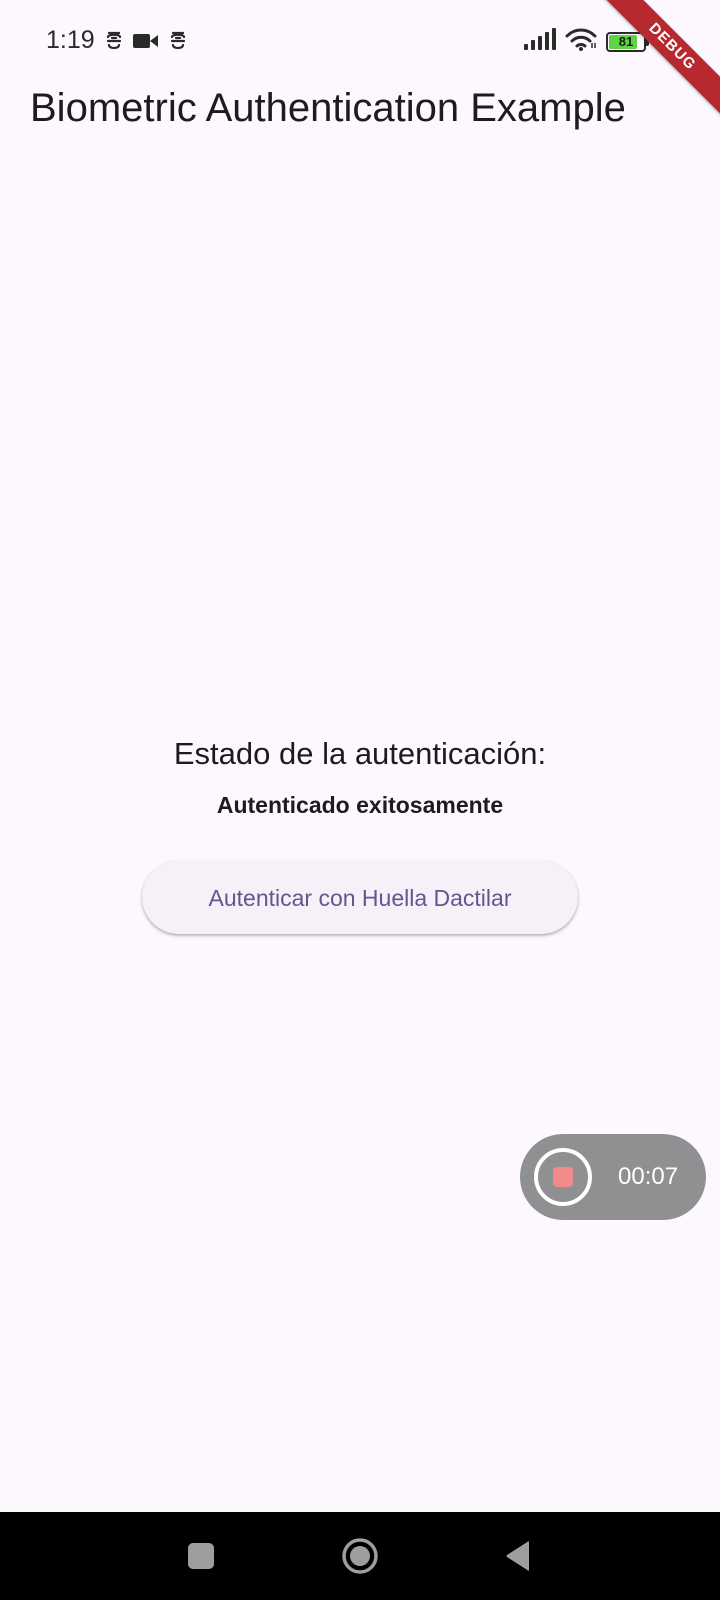 The width and height of the screenshot is (720, 1600). I want to click on stop-recording-button, so click(563, 1177).